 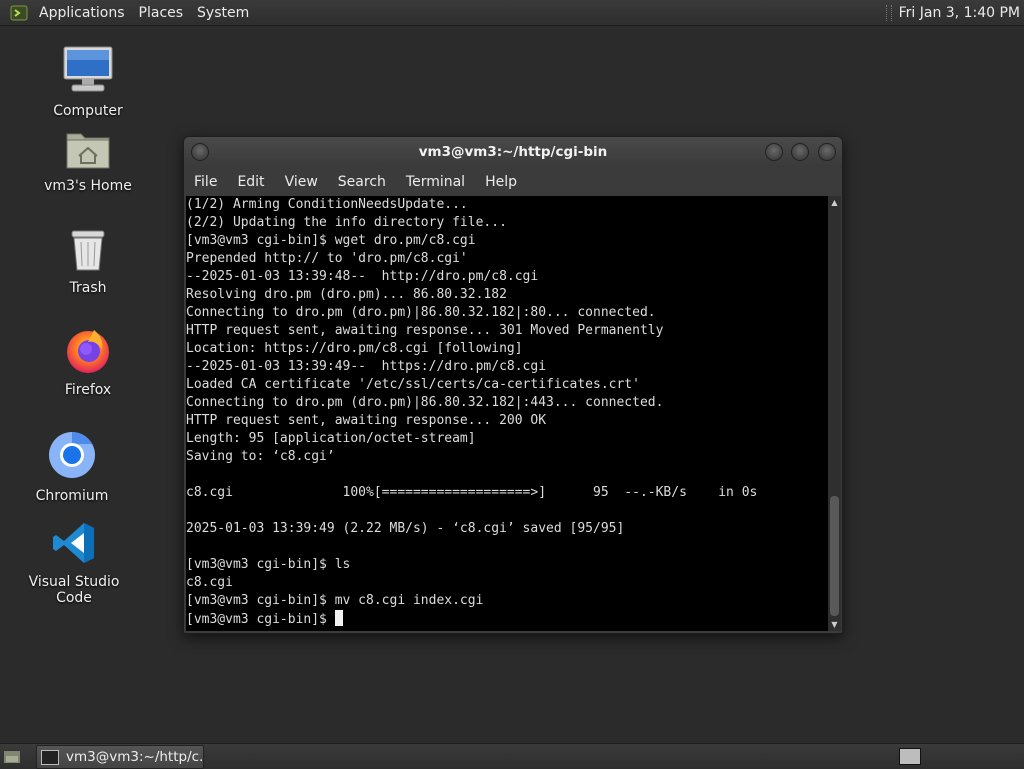 I want to click on minimize-button, so click(x=774, y=152).